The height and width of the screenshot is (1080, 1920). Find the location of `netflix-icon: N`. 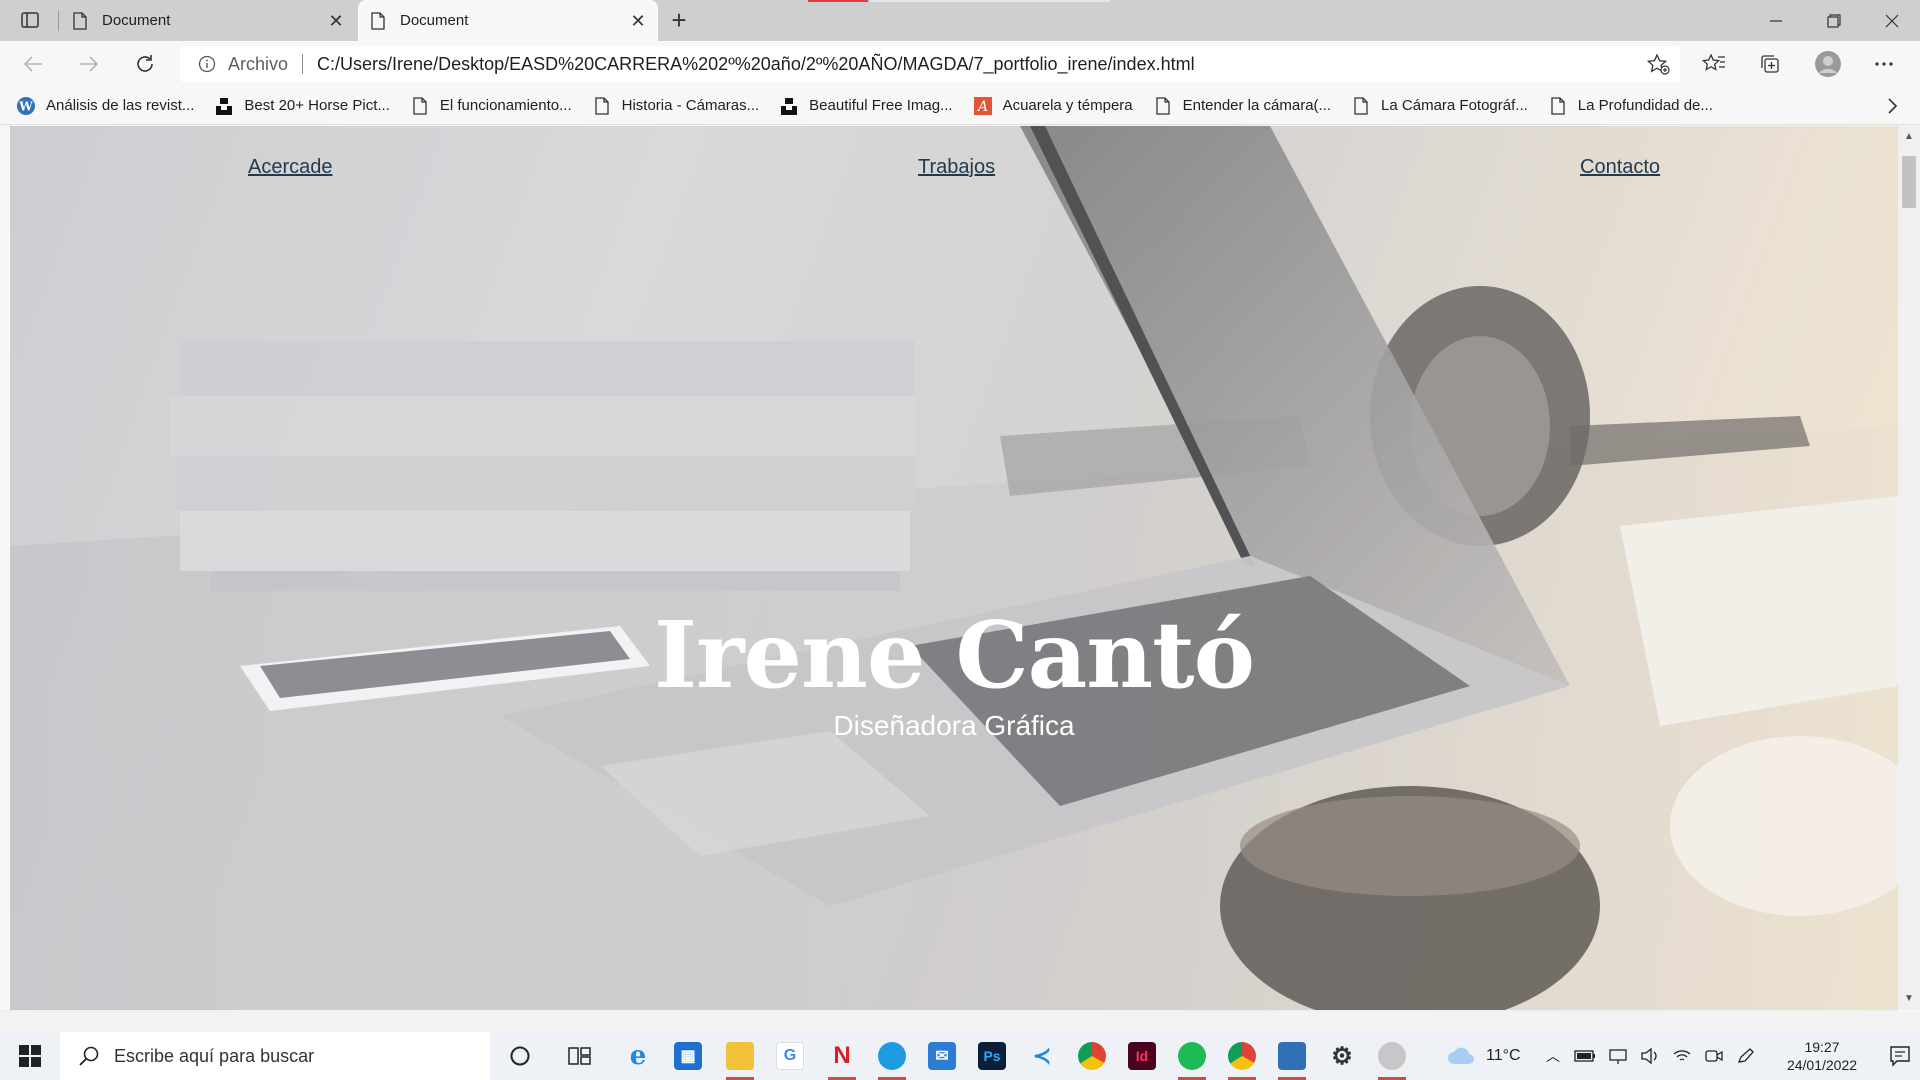

netflix-icon: N is located at coordinates (842, 1055).